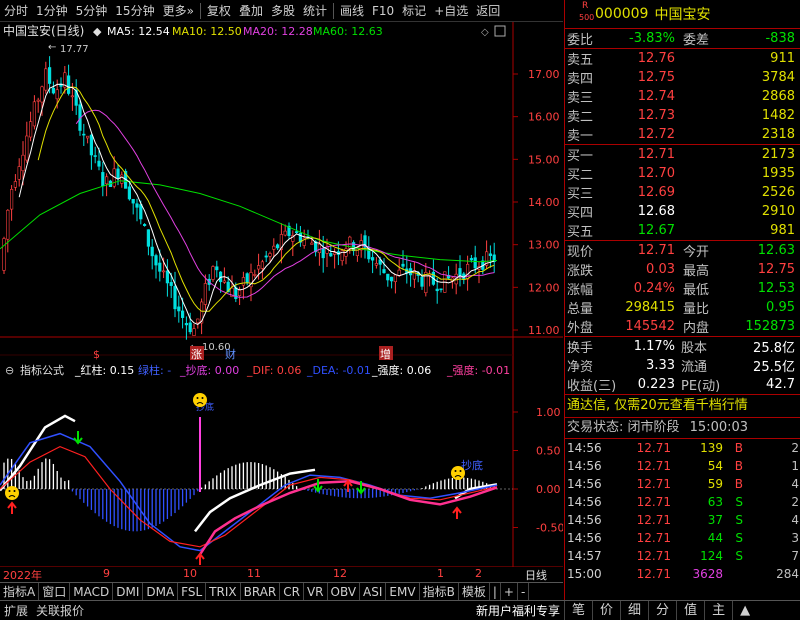 The width and height of the screenshot is (800, 620). Describe the element at coordinates (690, 610) in the screenshot. I see `quote-subtab: 值` at that location.